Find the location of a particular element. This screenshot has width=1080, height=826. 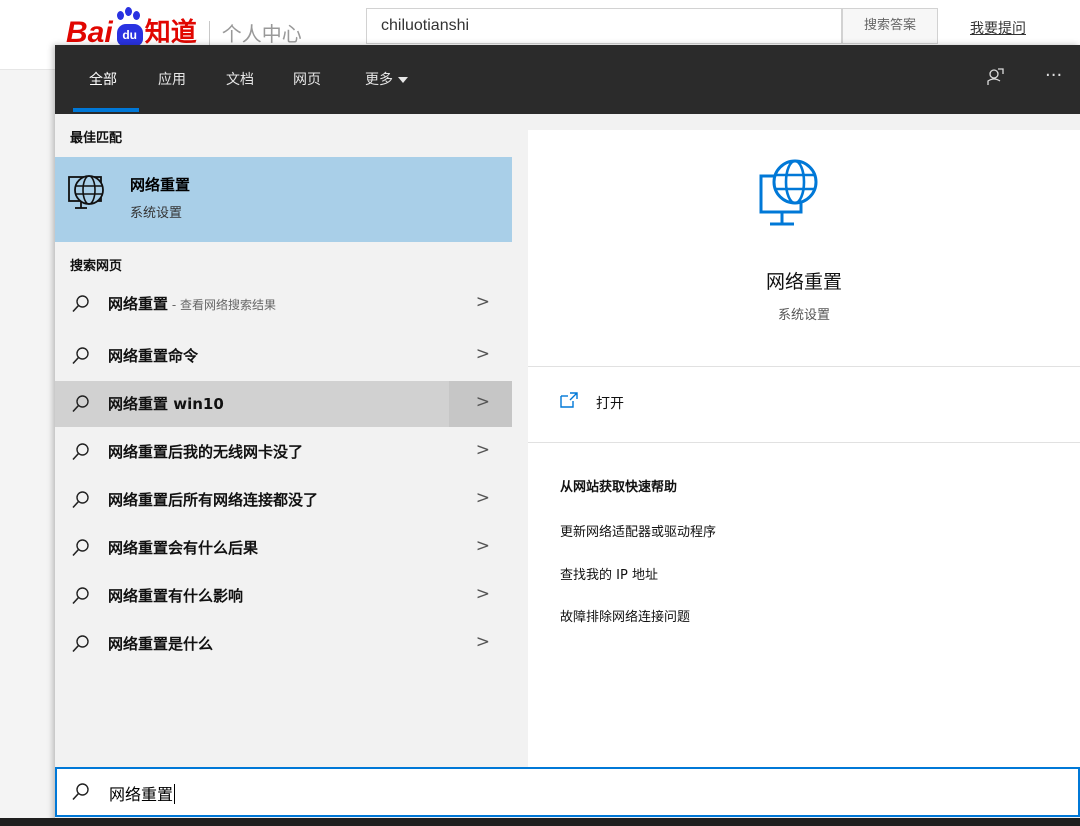

network-reset-large-icon is located at coordinates (788, 192).